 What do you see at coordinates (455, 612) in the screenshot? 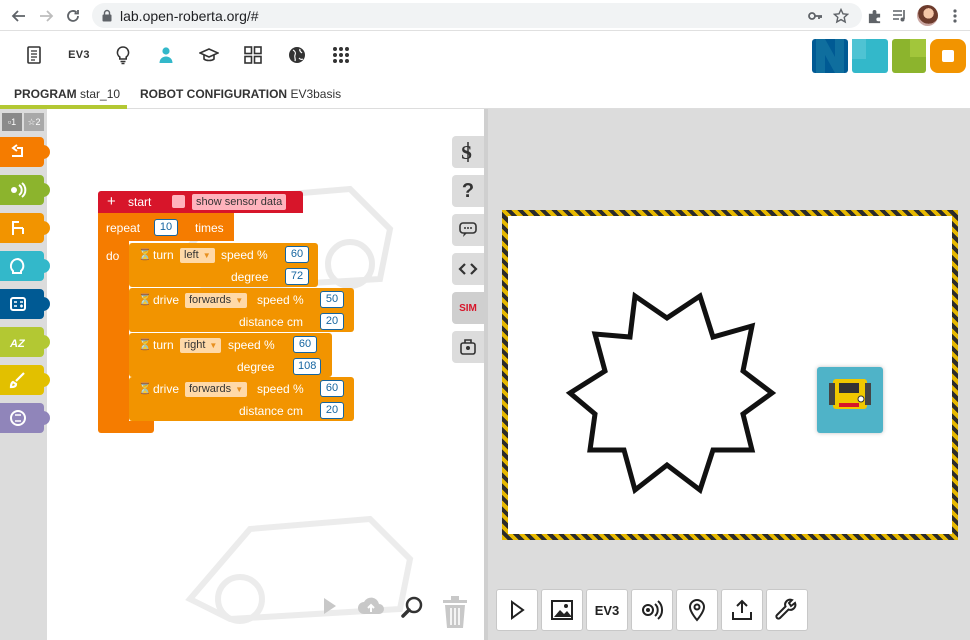
I see `trash-can-icon` at bounding box center [455, 612].